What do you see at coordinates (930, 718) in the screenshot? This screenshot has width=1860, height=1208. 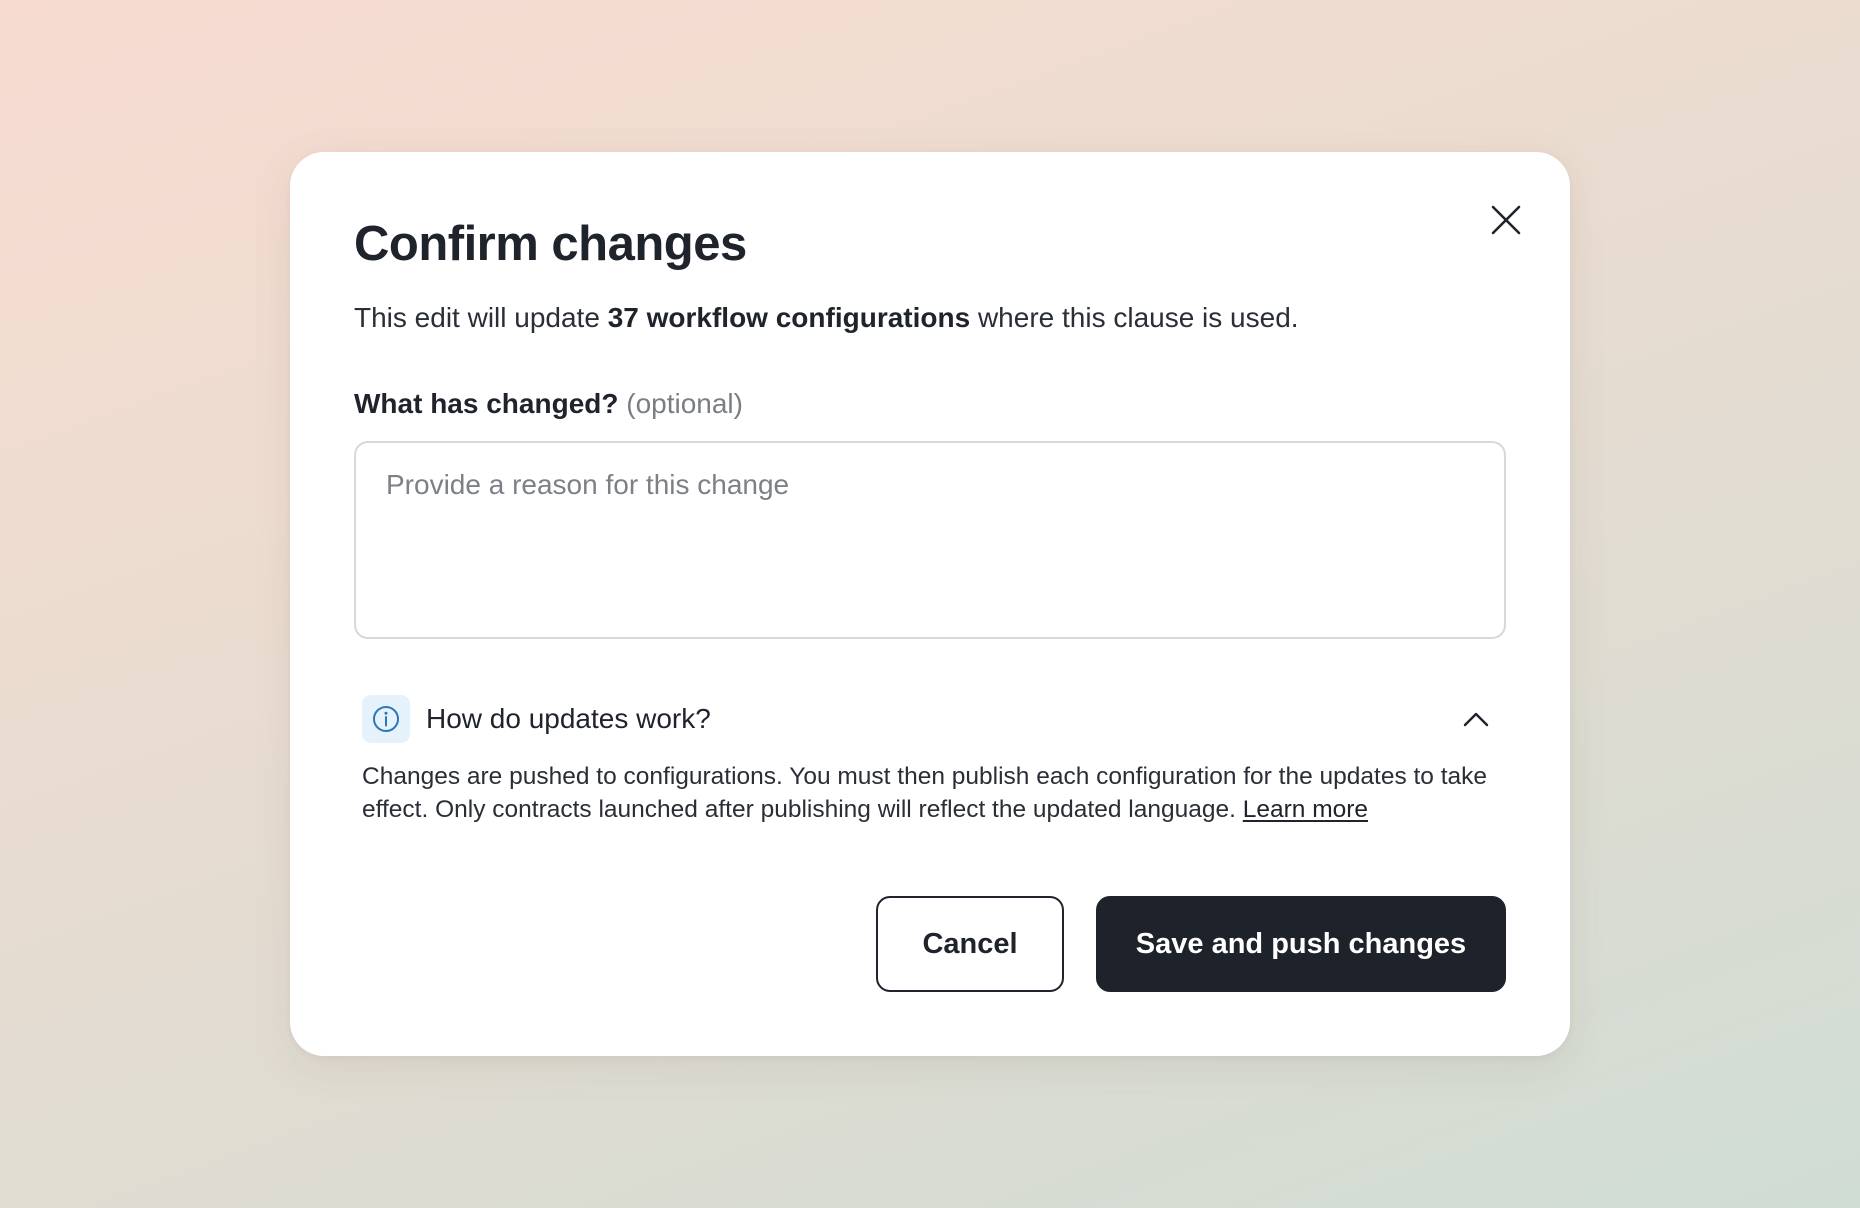 I see `info-section-toggle: How do updates work?` at bounding box center [930, 718].